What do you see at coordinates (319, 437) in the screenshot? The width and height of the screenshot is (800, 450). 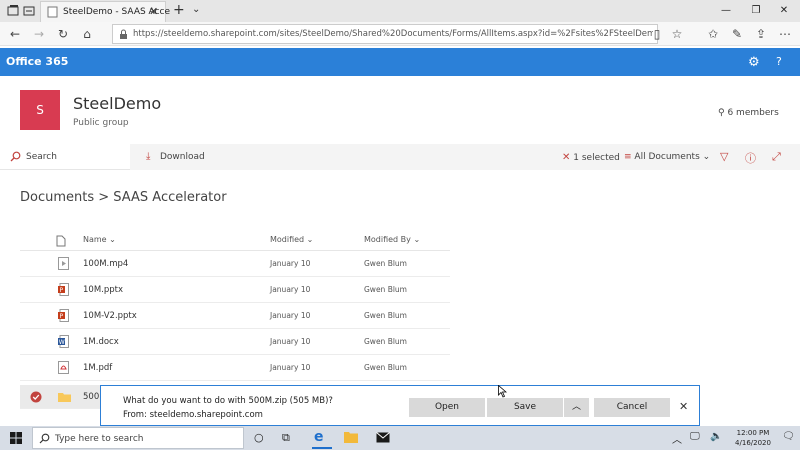 I see `edge-icon: e` at bounding box center [319, 437].